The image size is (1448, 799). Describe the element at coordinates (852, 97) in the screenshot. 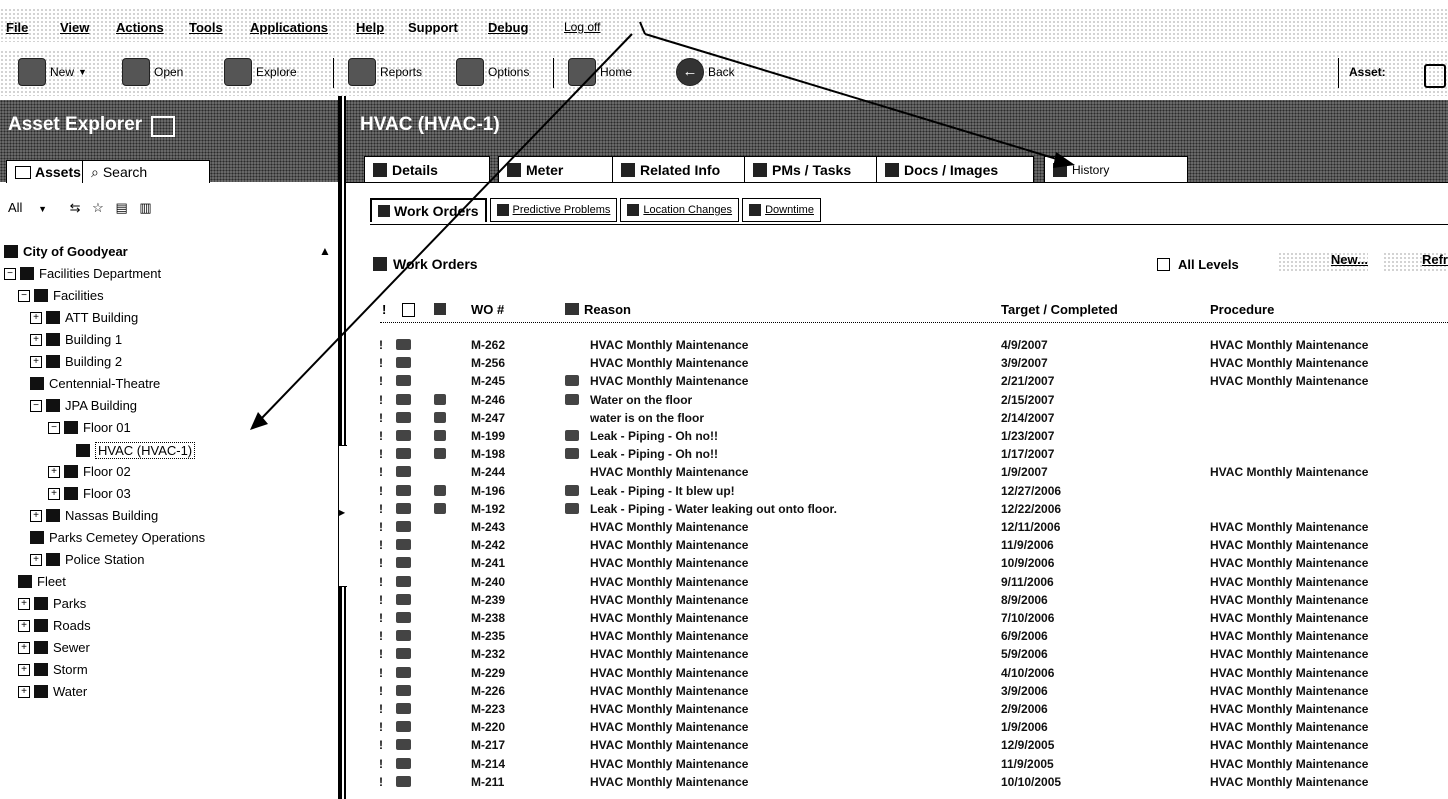

I see `annotation-arrow-to-history` at that location.